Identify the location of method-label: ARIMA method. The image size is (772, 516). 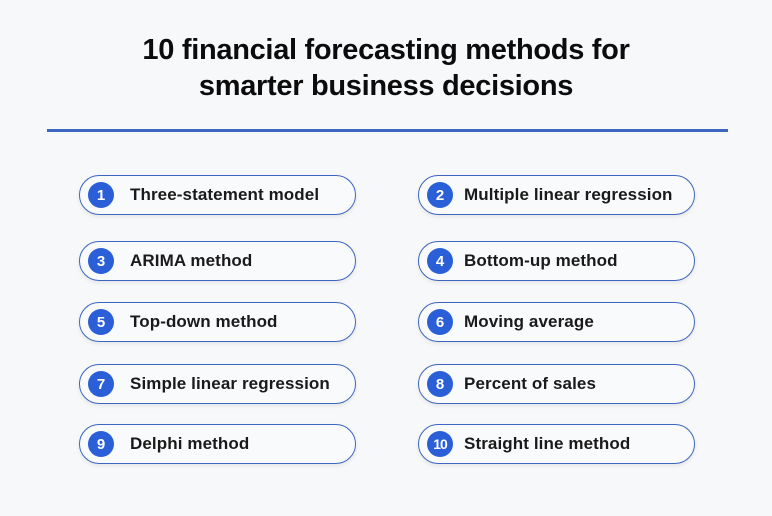
(191, 260).